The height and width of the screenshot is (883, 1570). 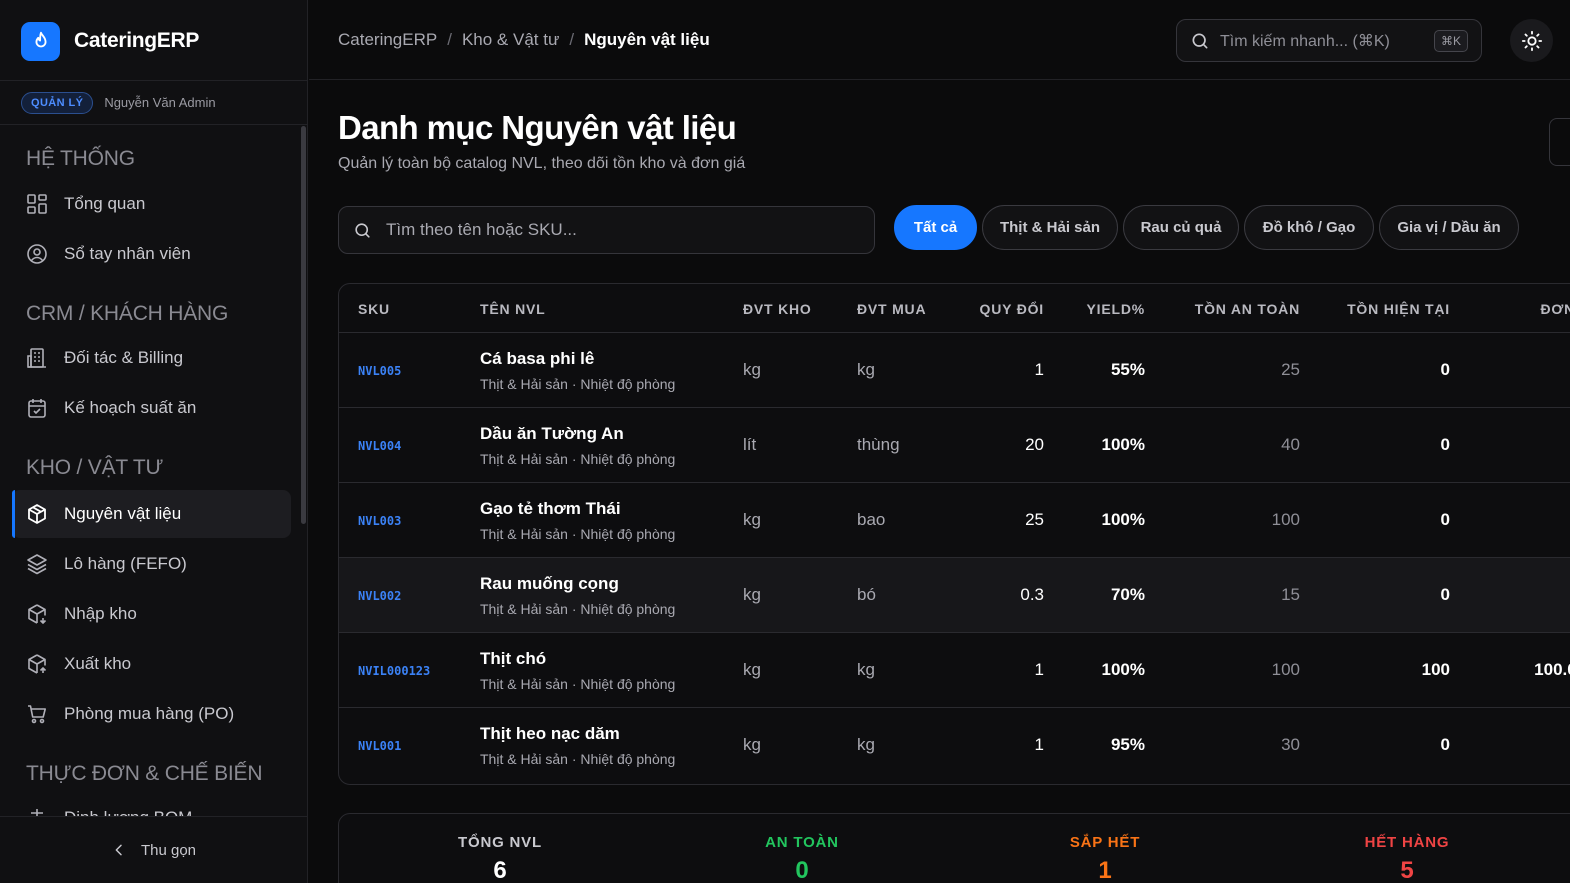 What do you see at coordinates (394, 671) in the screenshot?
I see `sku-link: NVIL000123` at bounding box center [394, 671].